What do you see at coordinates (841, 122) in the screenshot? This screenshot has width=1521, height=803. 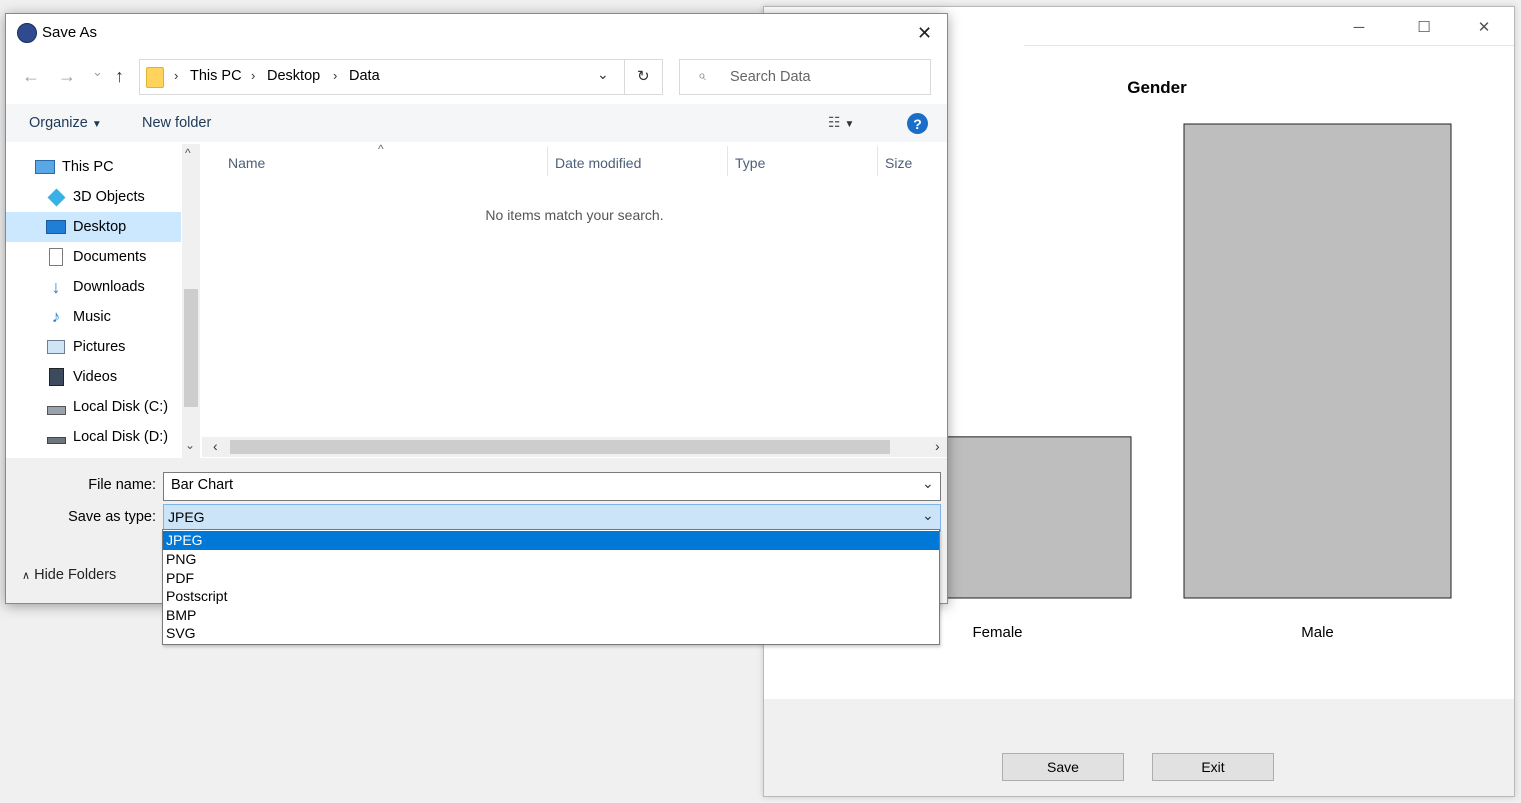 I see `view-options-icon: ☷ ▼` at bounding box center [841, 122].